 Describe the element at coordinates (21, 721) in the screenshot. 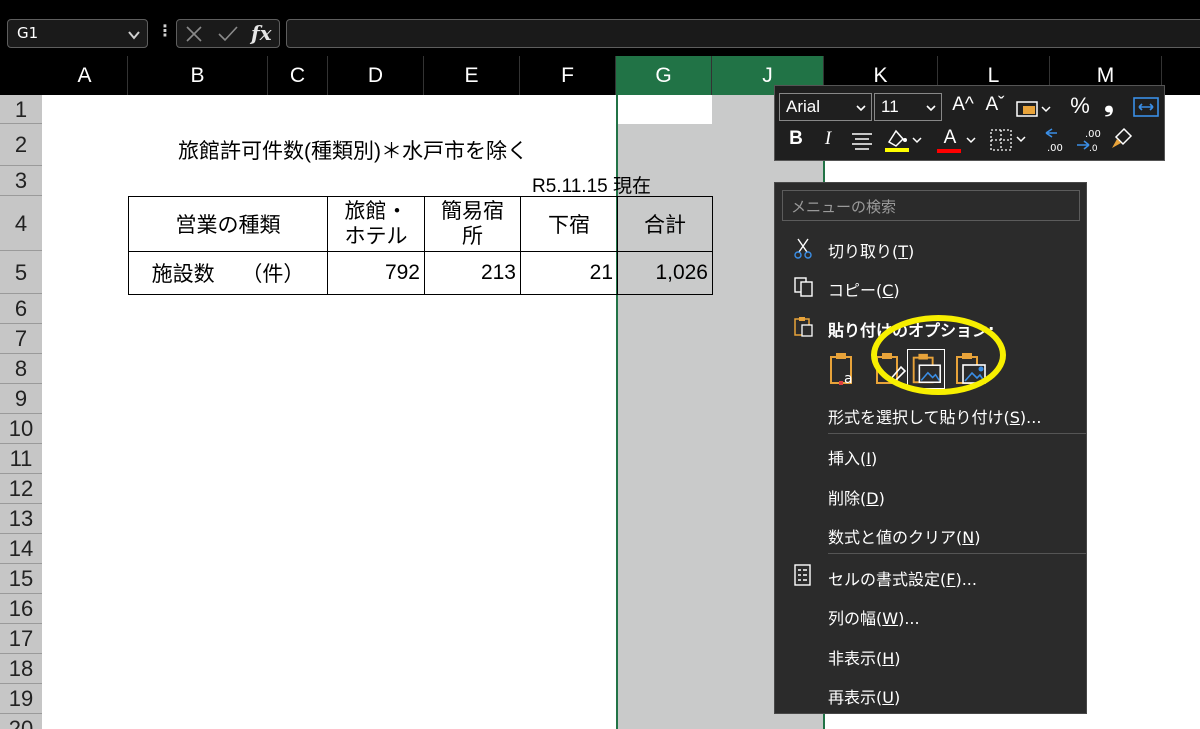

I see `row-header-20: 20` at that location.